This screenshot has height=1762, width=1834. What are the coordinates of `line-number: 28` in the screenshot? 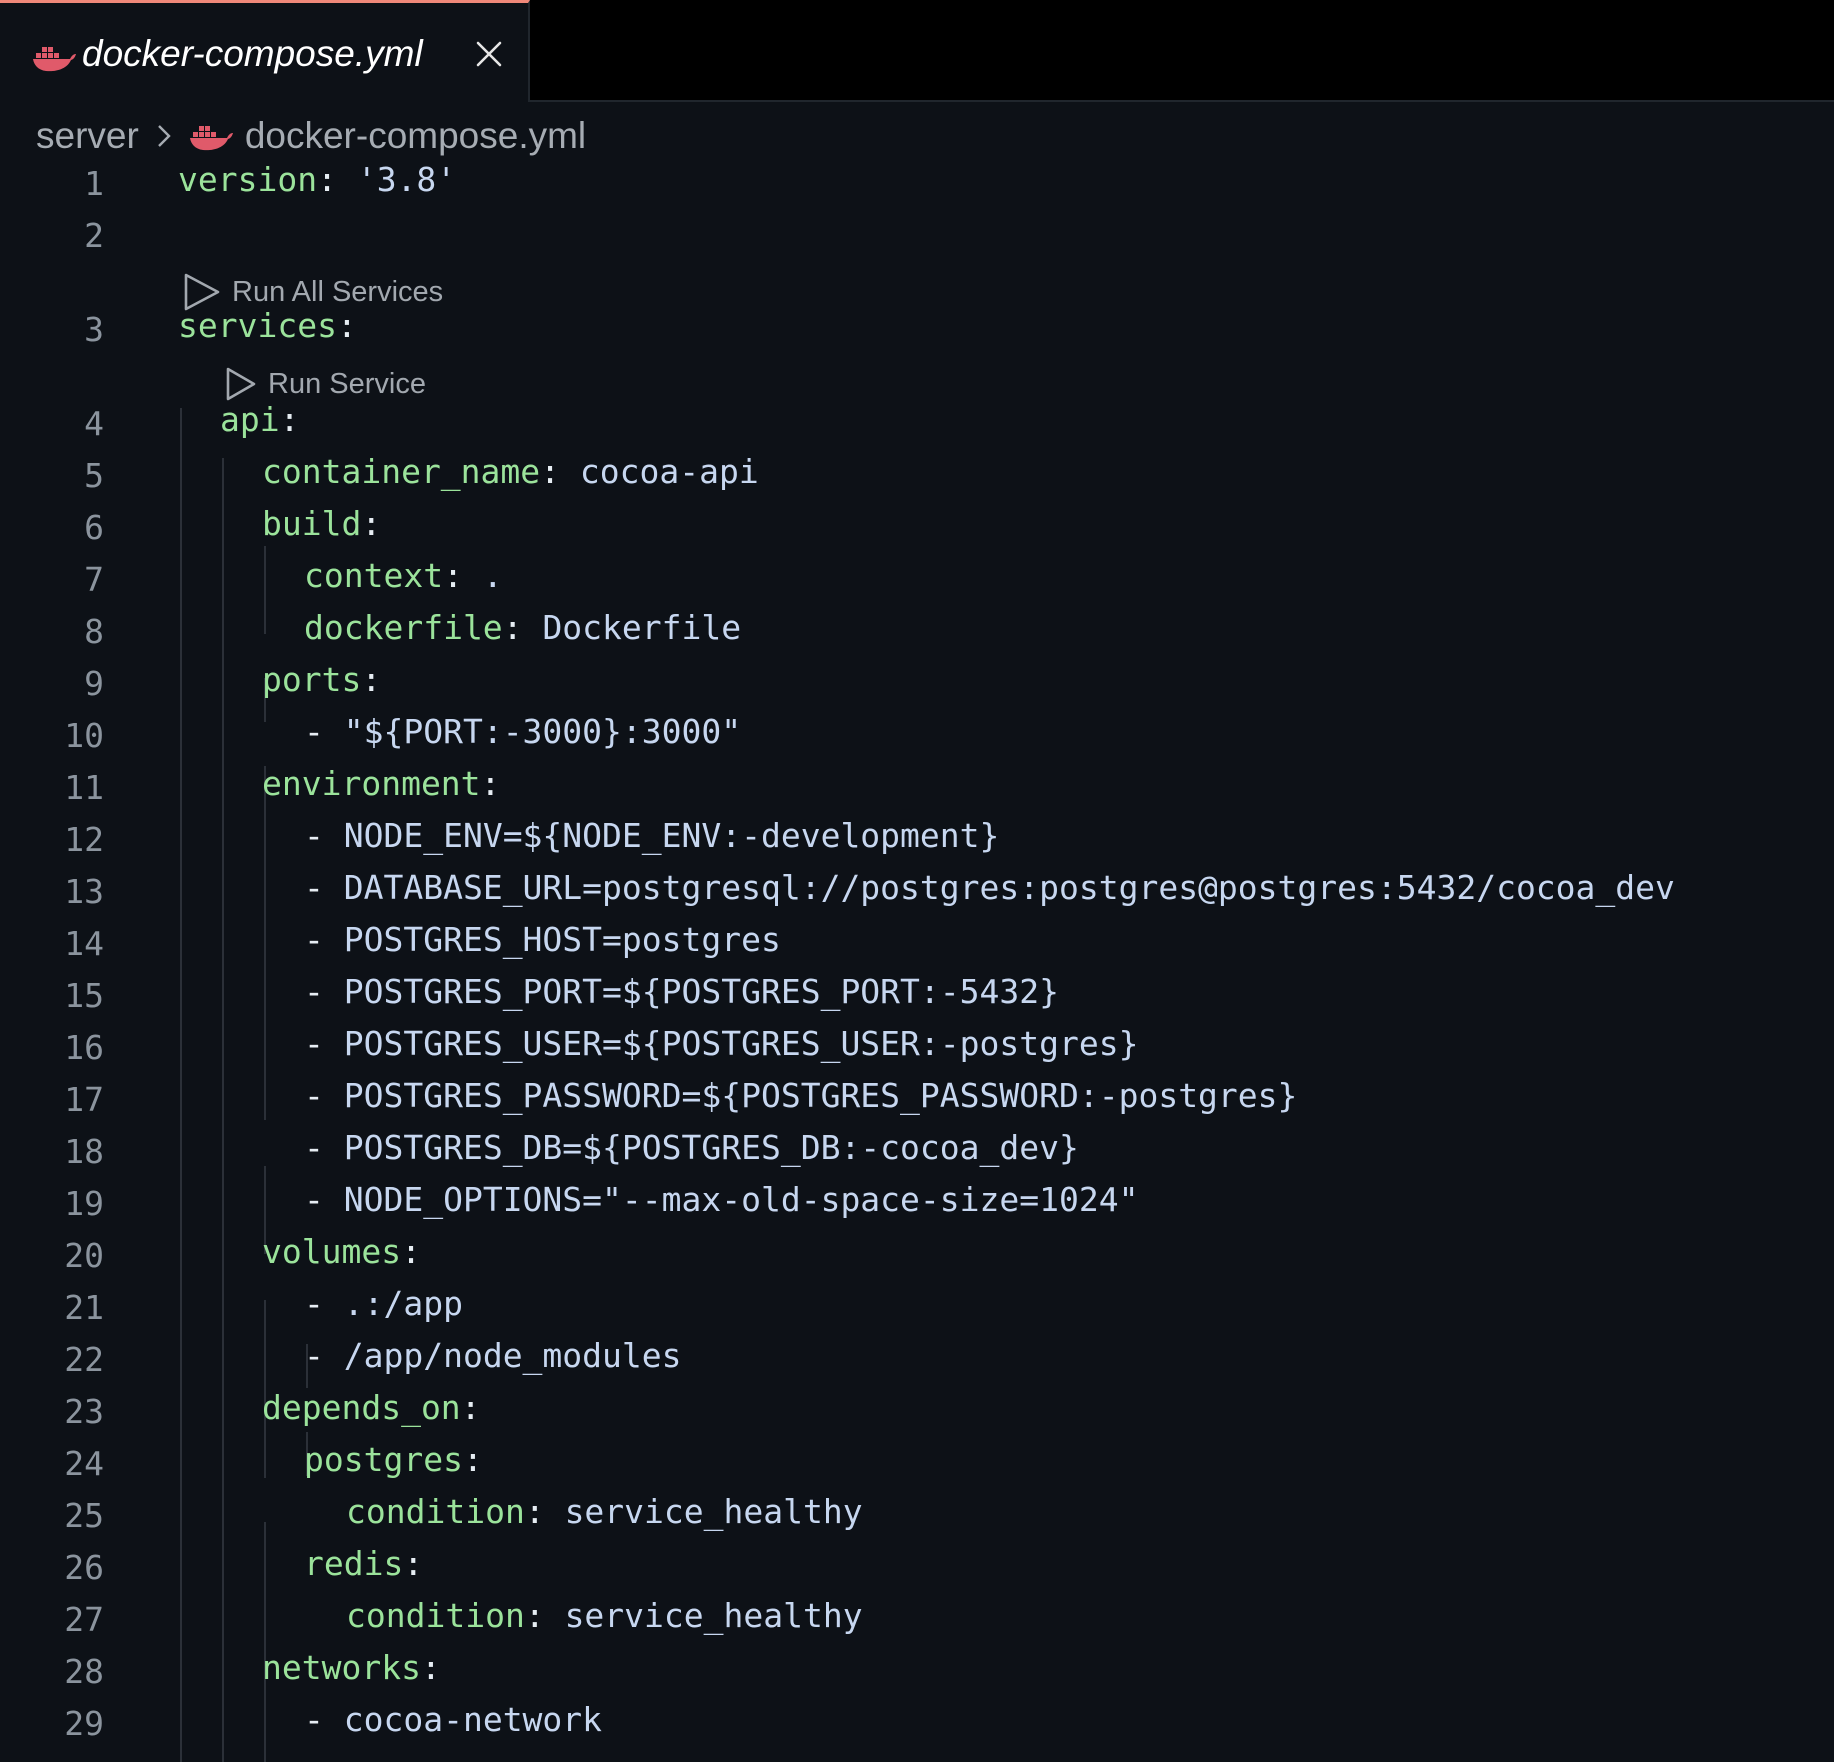 It's located at (84, 1671).